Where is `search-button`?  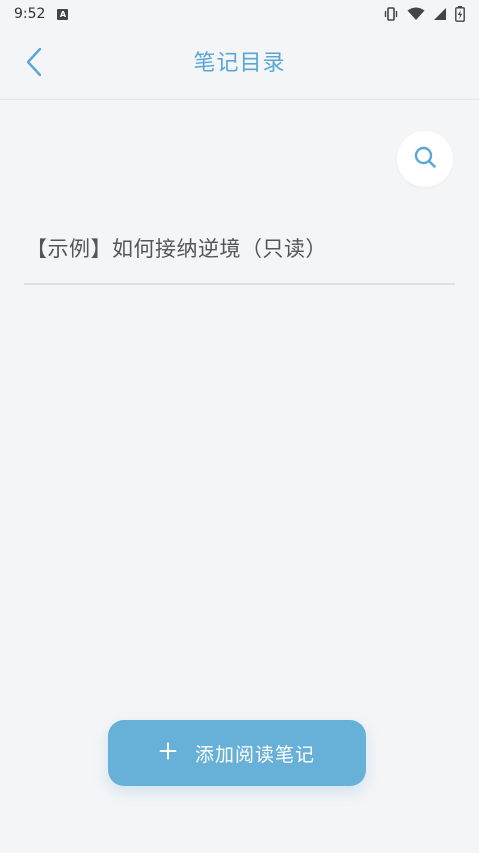 search-button is located at coordinates (425, 159).